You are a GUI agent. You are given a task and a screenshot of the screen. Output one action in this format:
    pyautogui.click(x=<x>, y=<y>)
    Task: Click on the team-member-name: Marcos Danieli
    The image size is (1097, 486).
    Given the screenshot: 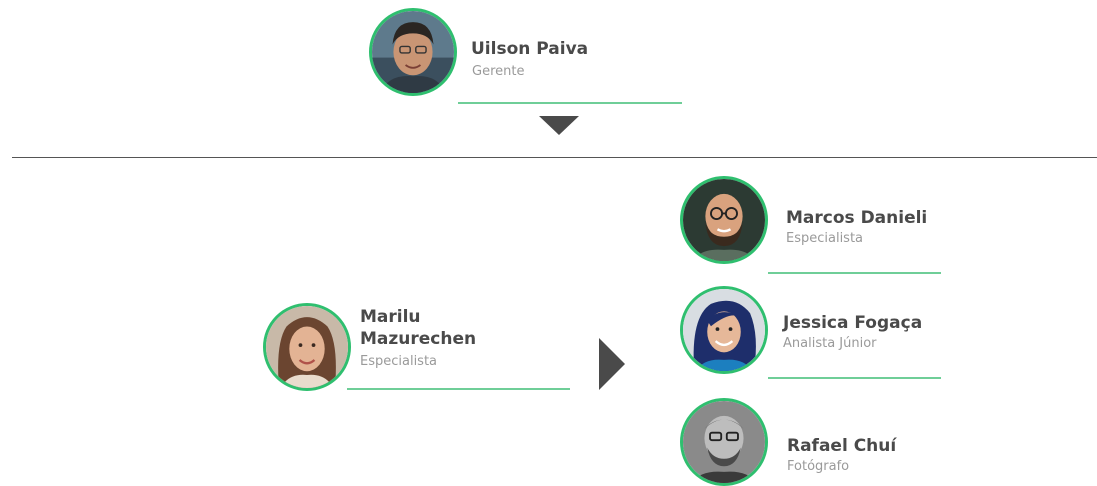 What is the action you would take?
    pyautogui.click(x=857, y=218)
    